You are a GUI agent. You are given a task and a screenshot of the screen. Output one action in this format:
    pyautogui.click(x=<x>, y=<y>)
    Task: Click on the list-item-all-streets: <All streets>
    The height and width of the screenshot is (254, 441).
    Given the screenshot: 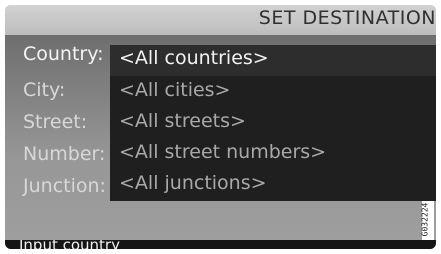 What is the action you would take?
    pyautogui.click(x=273, y=123)
    